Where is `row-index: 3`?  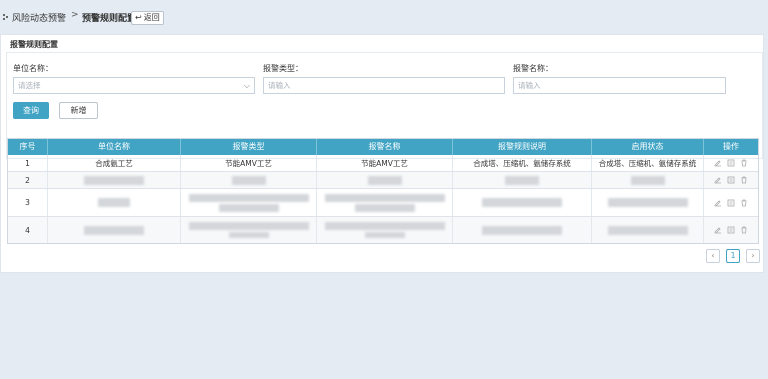 row-index: 3 is located at coordinates (28, 202).